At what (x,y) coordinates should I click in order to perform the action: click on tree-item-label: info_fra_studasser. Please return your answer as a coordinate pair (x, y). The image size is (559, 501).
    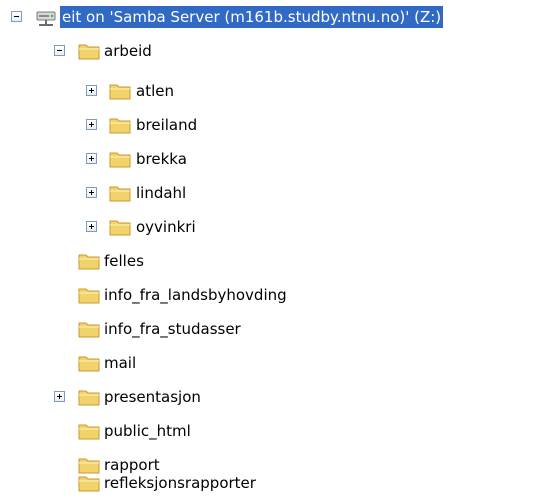
    Looking at the image, I should click on (172, 329).